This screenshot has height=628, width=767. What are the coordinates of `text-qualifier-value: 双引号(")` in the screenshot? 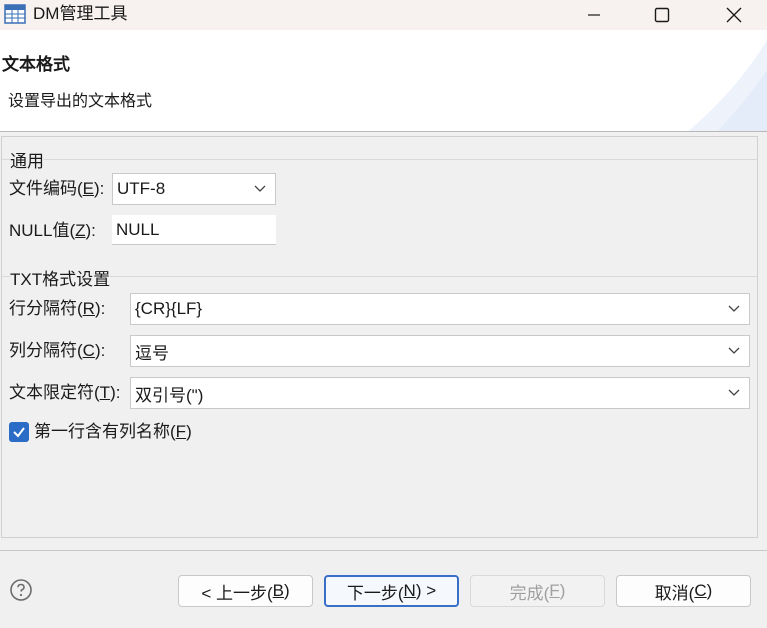 It's located at (169, 395).